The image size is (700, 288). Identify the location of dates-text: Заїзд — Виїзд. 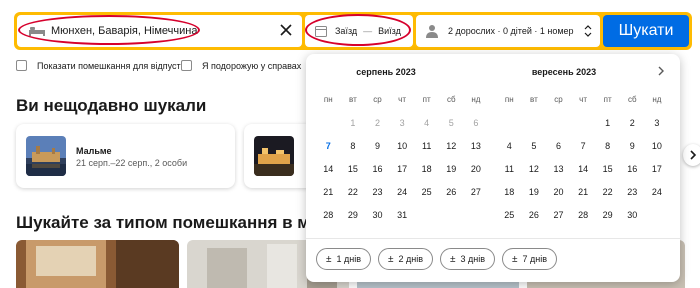
(368, 31).